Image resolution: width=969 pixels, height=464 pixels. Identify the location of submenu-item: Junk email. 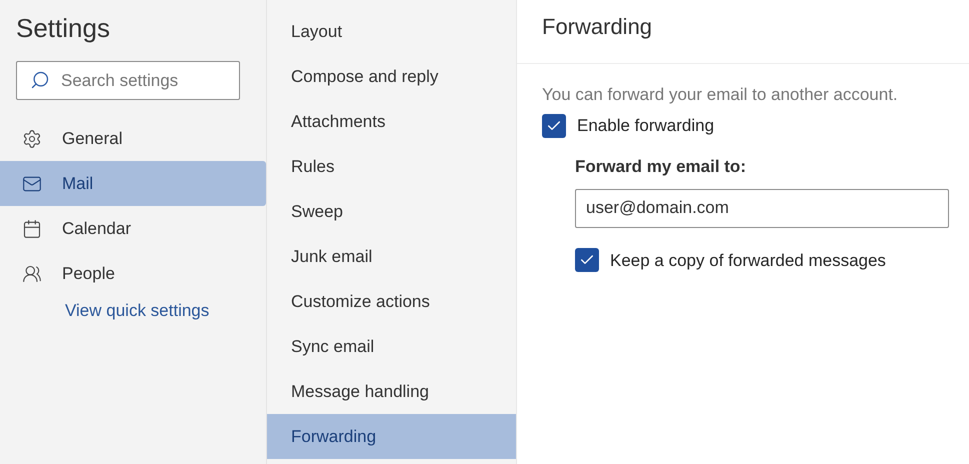
(391, 256).